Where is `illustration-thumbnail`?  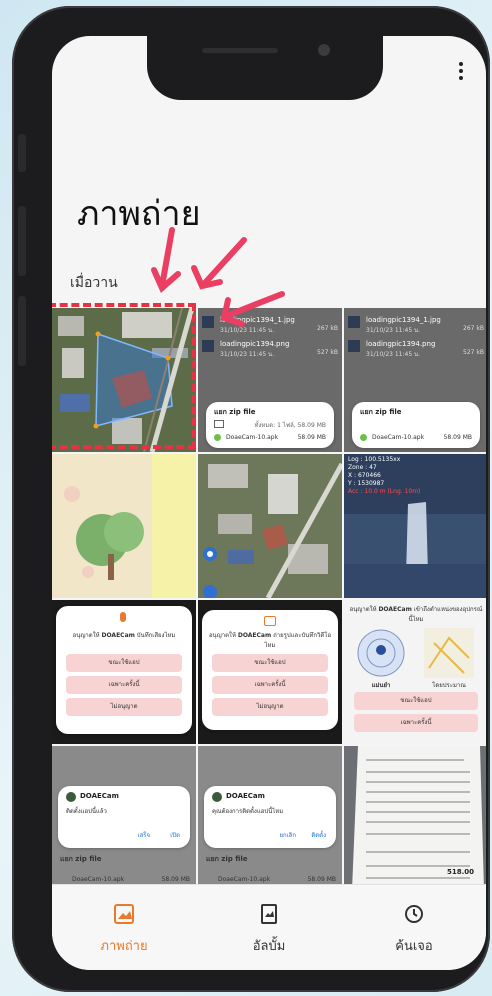
illustration-thumbnail is located at coordinates (124, 526).